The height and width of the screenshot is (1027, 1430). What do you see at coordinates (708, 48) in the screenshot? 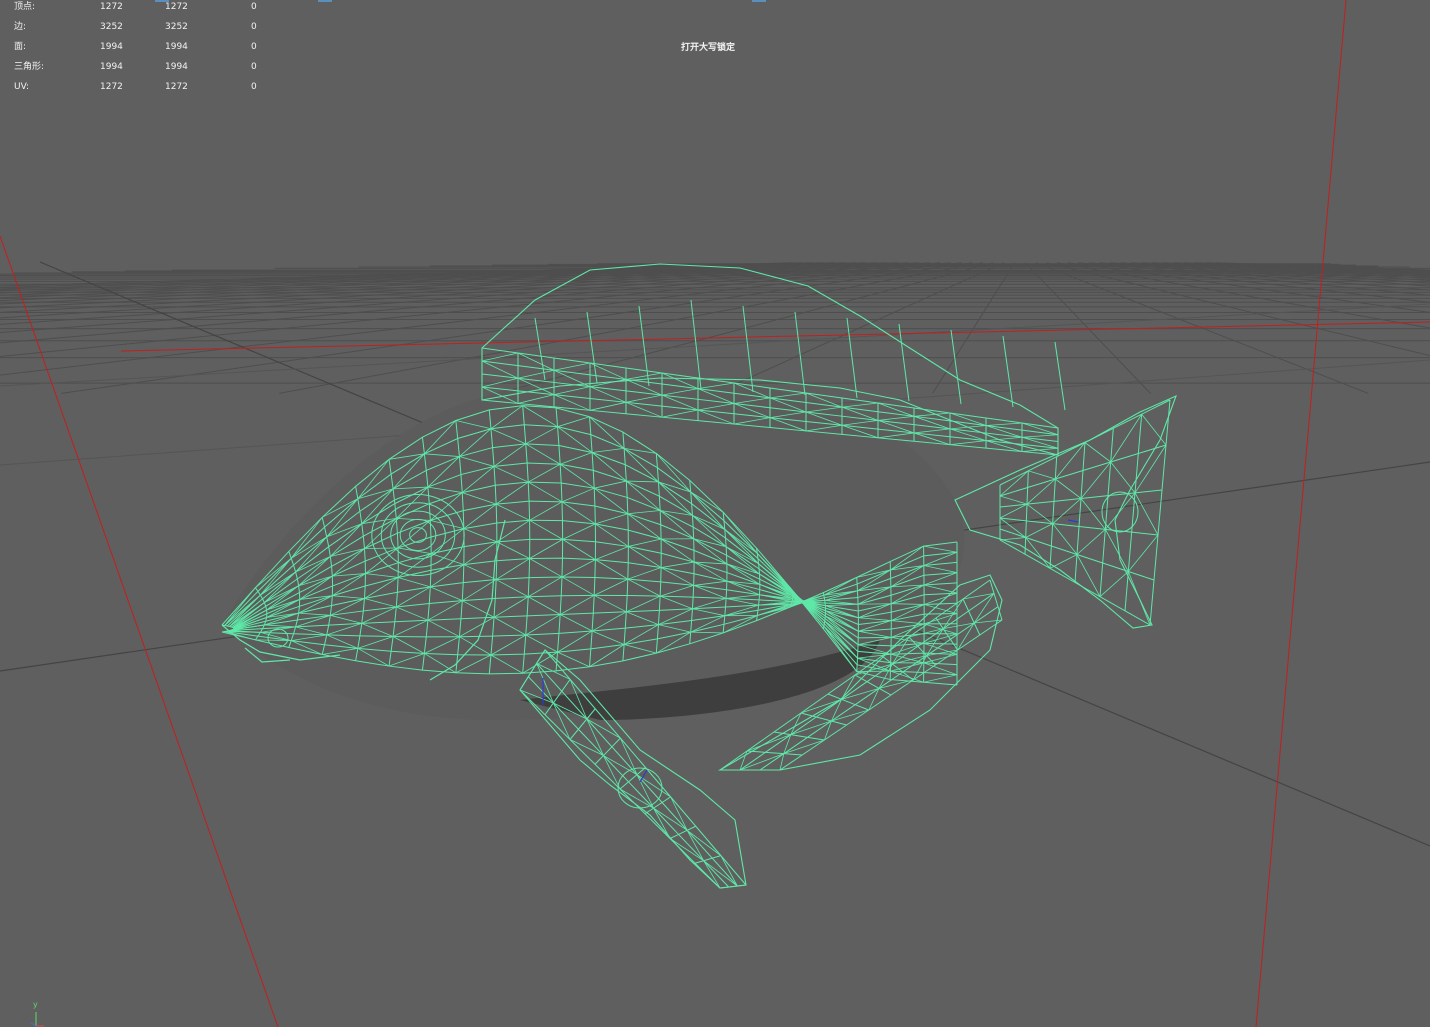
I see `caps-lock-message: 打开大写锁定` at bounding box center [708, 48].